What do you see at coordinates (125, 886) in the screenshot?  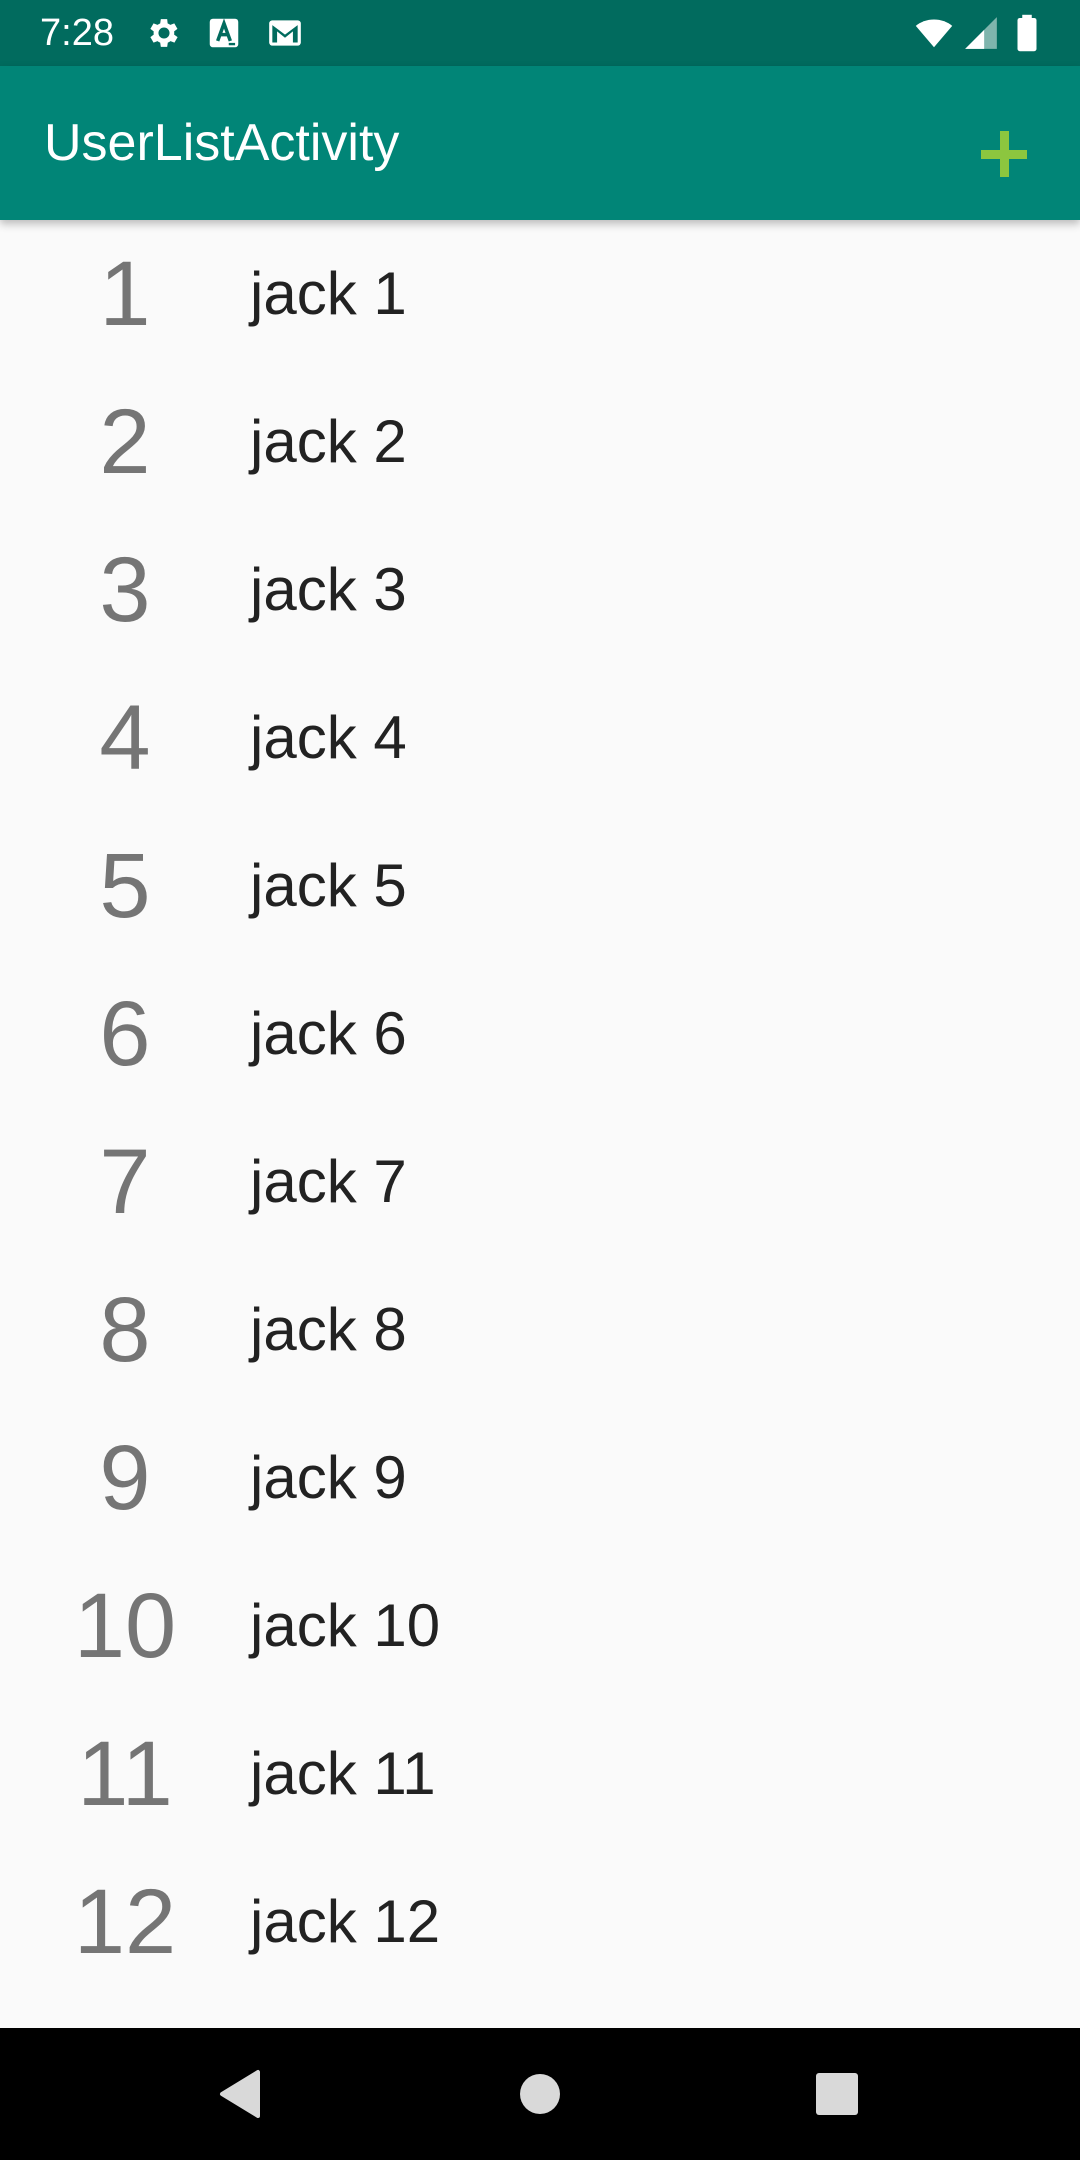 I see `item-number: 5` at bounding box center [125, 886].